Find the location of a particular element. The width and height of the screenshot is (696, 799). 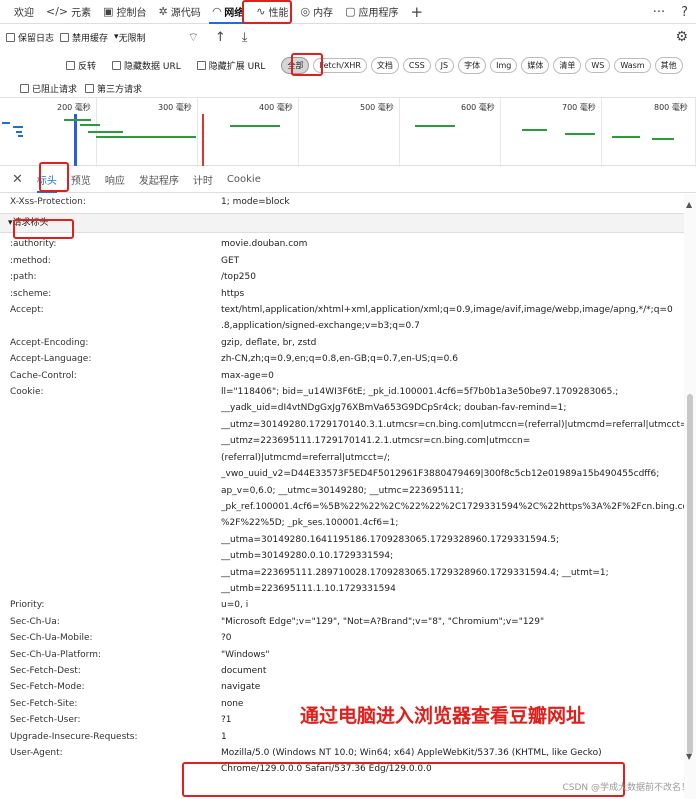

scroll-down-icon: ▼ is located at coordinates (689, 756).